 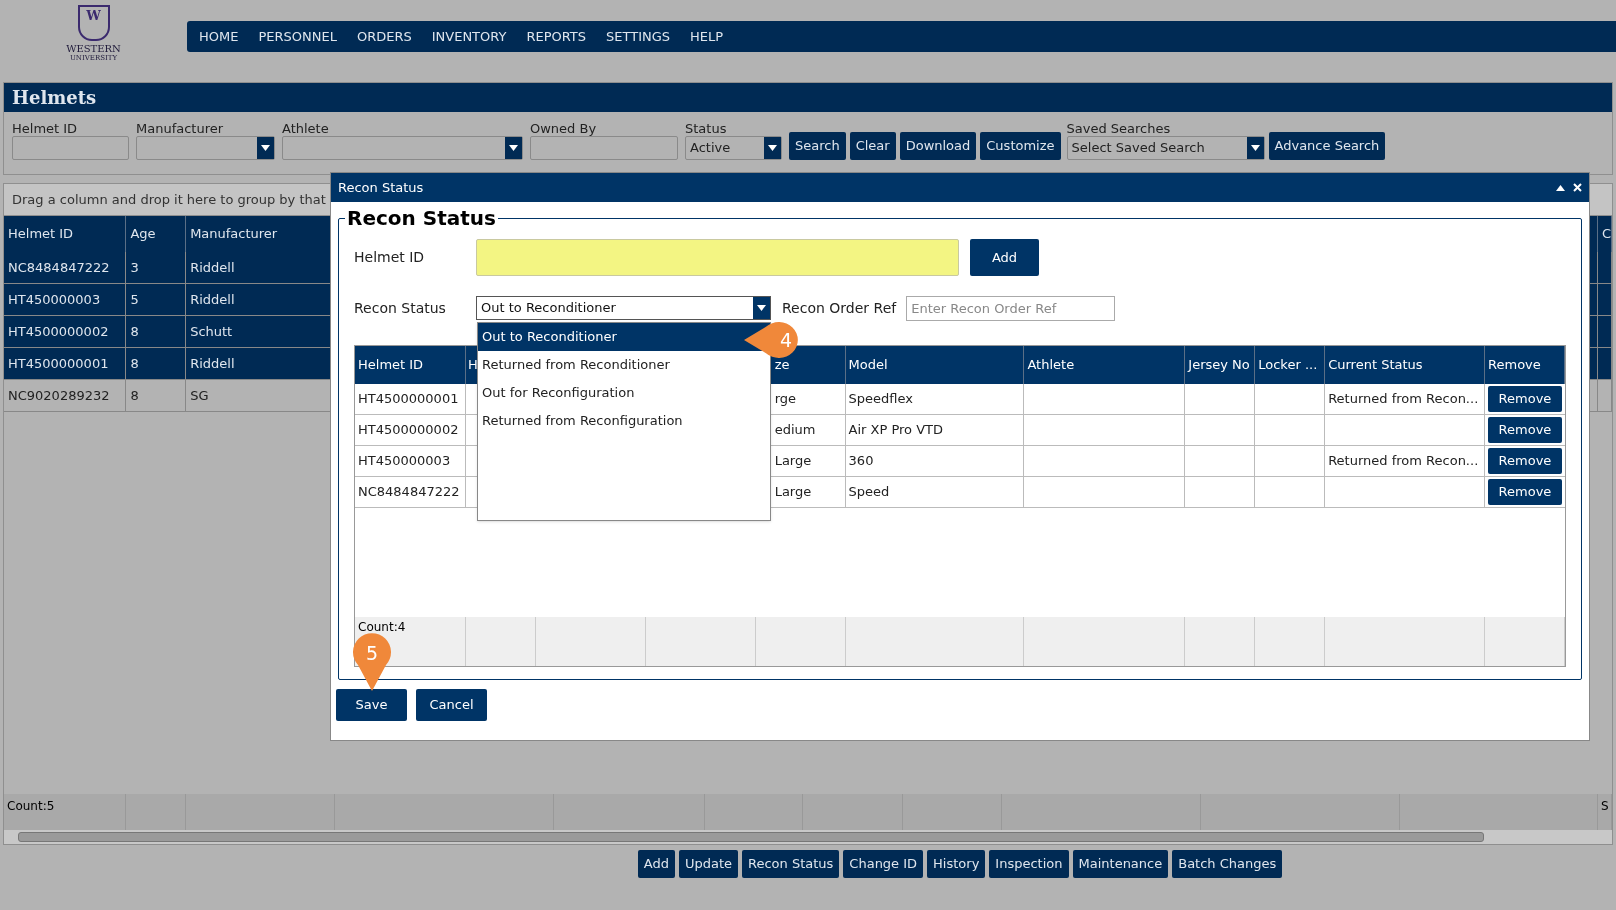 I want to click on helmet-id-input, so click(x=717, y=257).